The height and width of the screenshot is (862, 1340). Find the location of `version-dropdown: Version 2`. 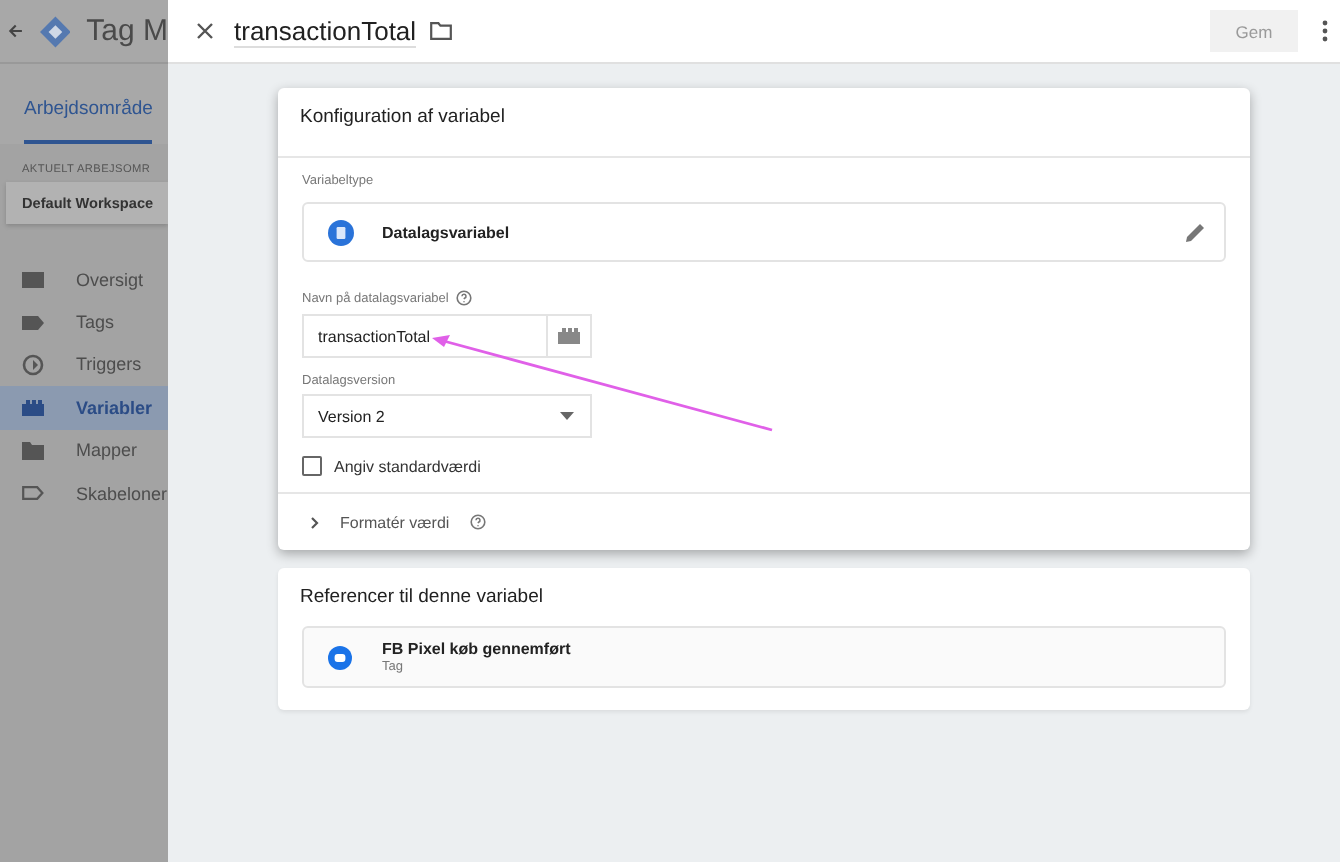

version-dropdown: Version 2 is located at coordinates (447, 416).